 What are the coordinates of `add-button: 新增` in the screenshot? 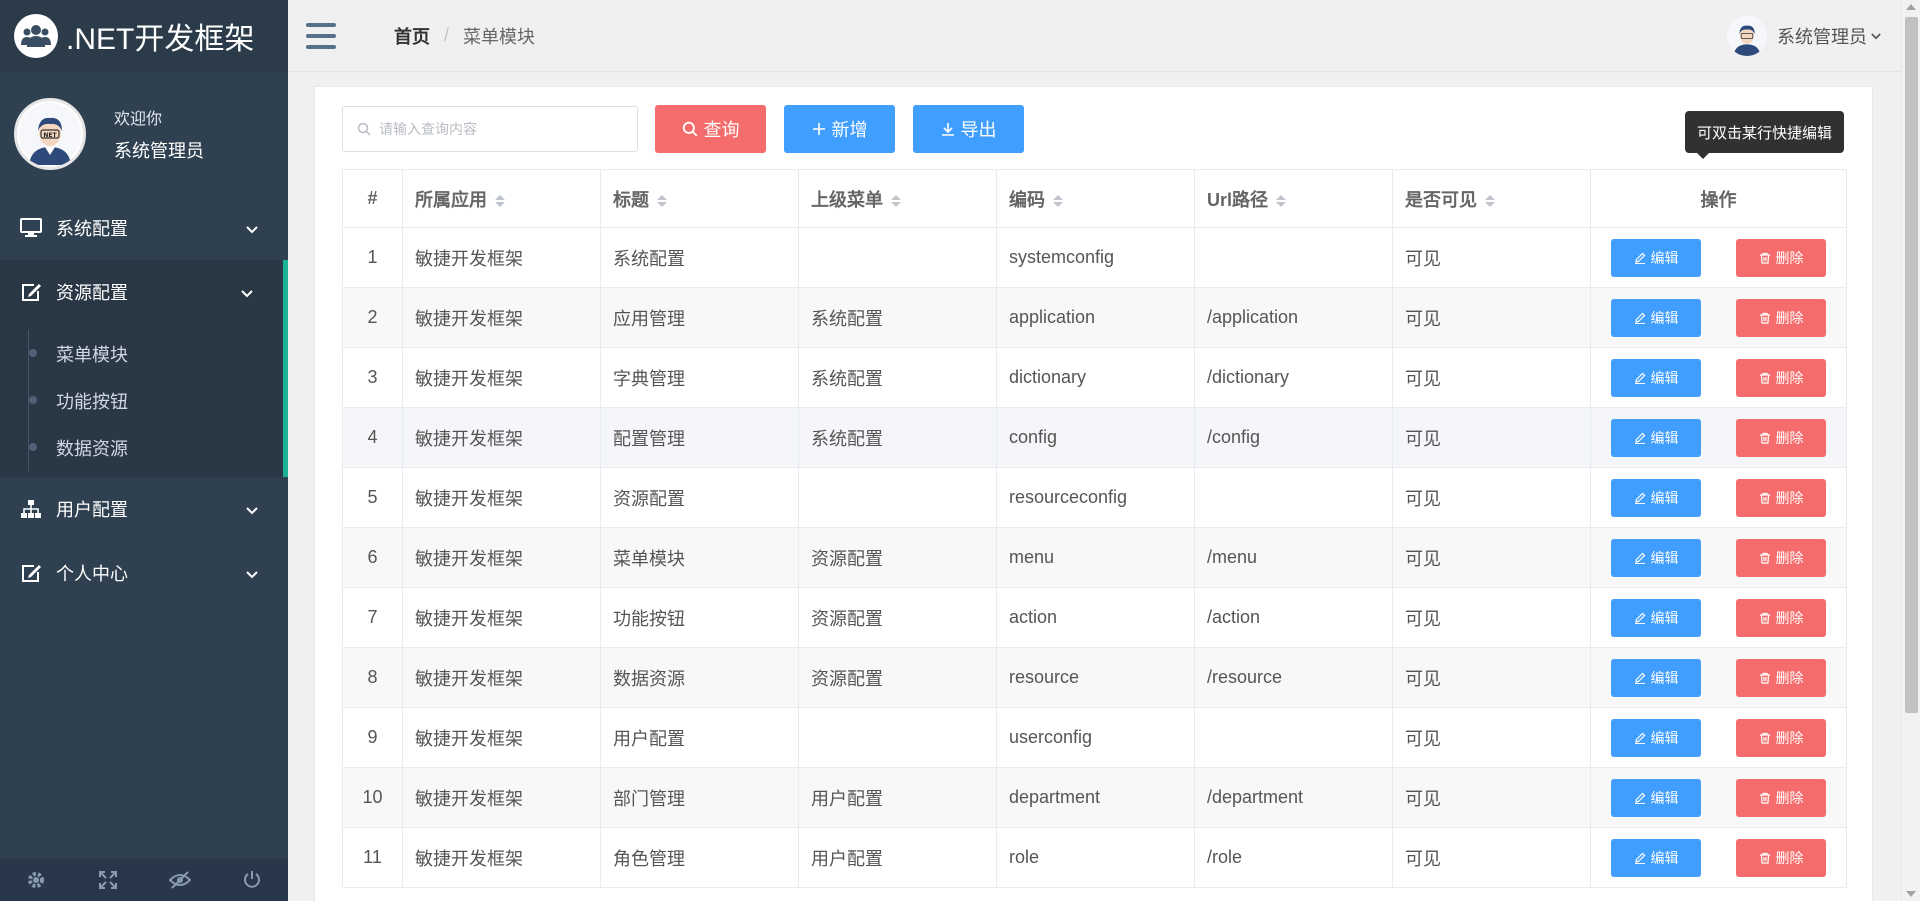 It's located at (839, 129).